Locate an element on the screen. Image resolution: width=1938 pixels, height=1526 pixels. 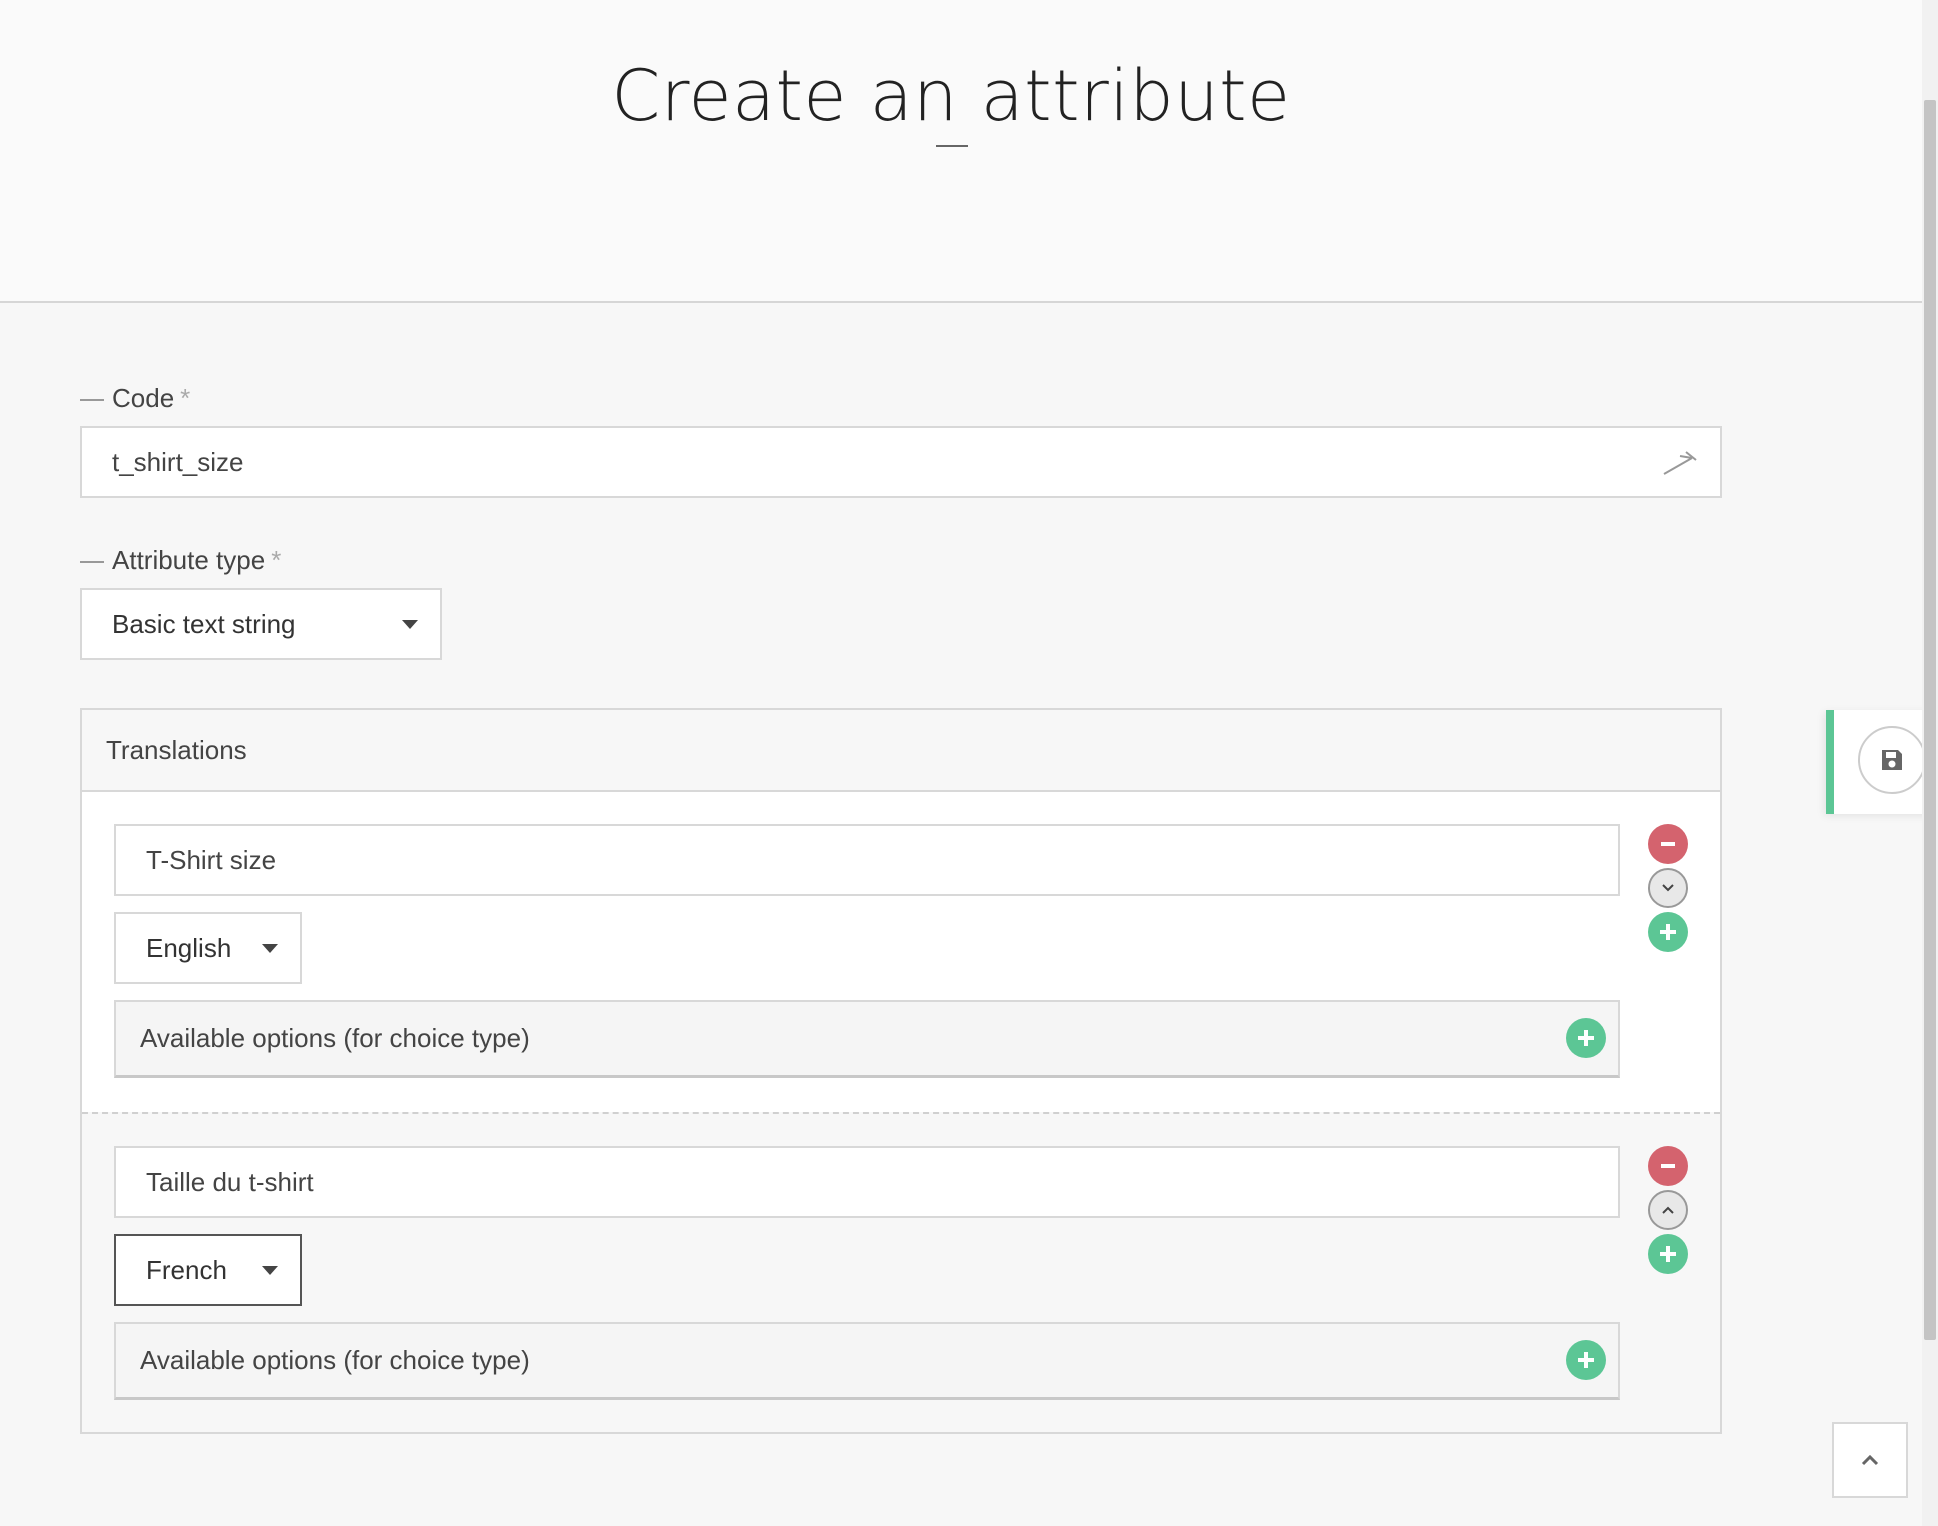
chevron-down-icon is located at coordinates (1668, 888).